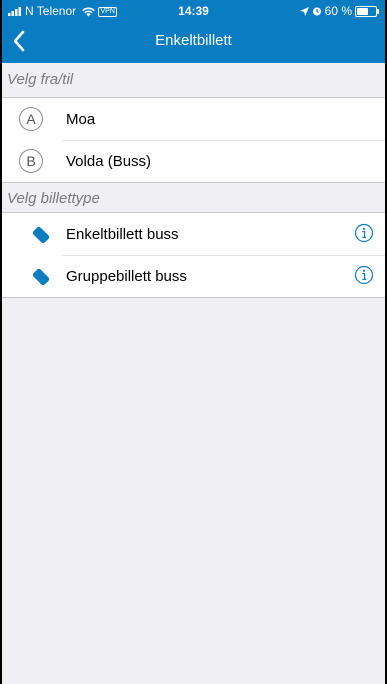 The image size is (387, 684). What do you see at coordinates (193, 234) in the screenshot?
I see `ticket-type-row-single: Enkeltbillett buss` at bounding box center [193, 234].